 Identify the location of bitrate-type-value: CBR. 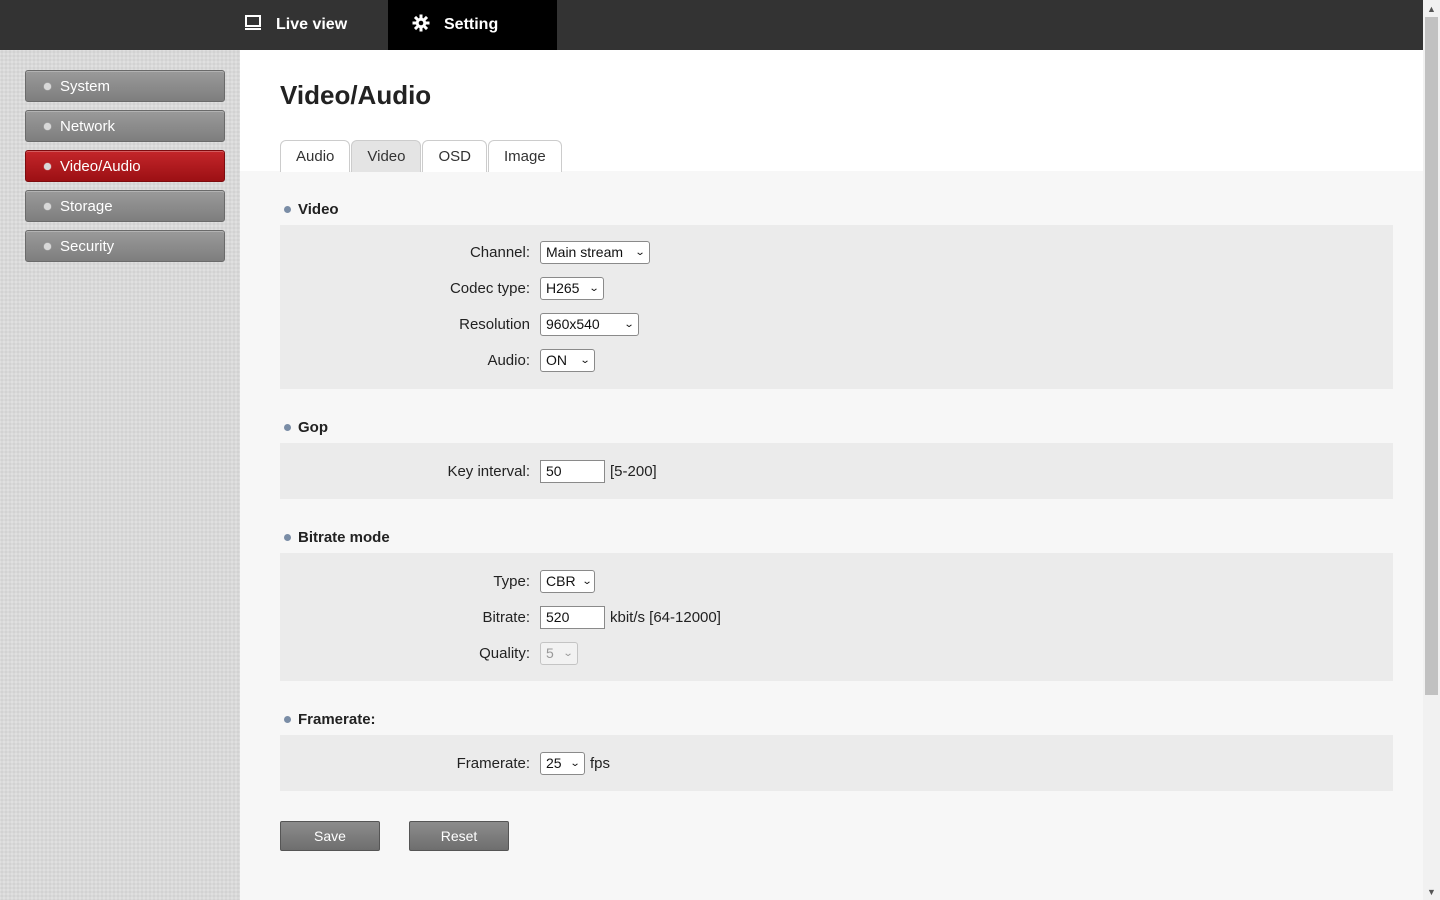
(561, 581).